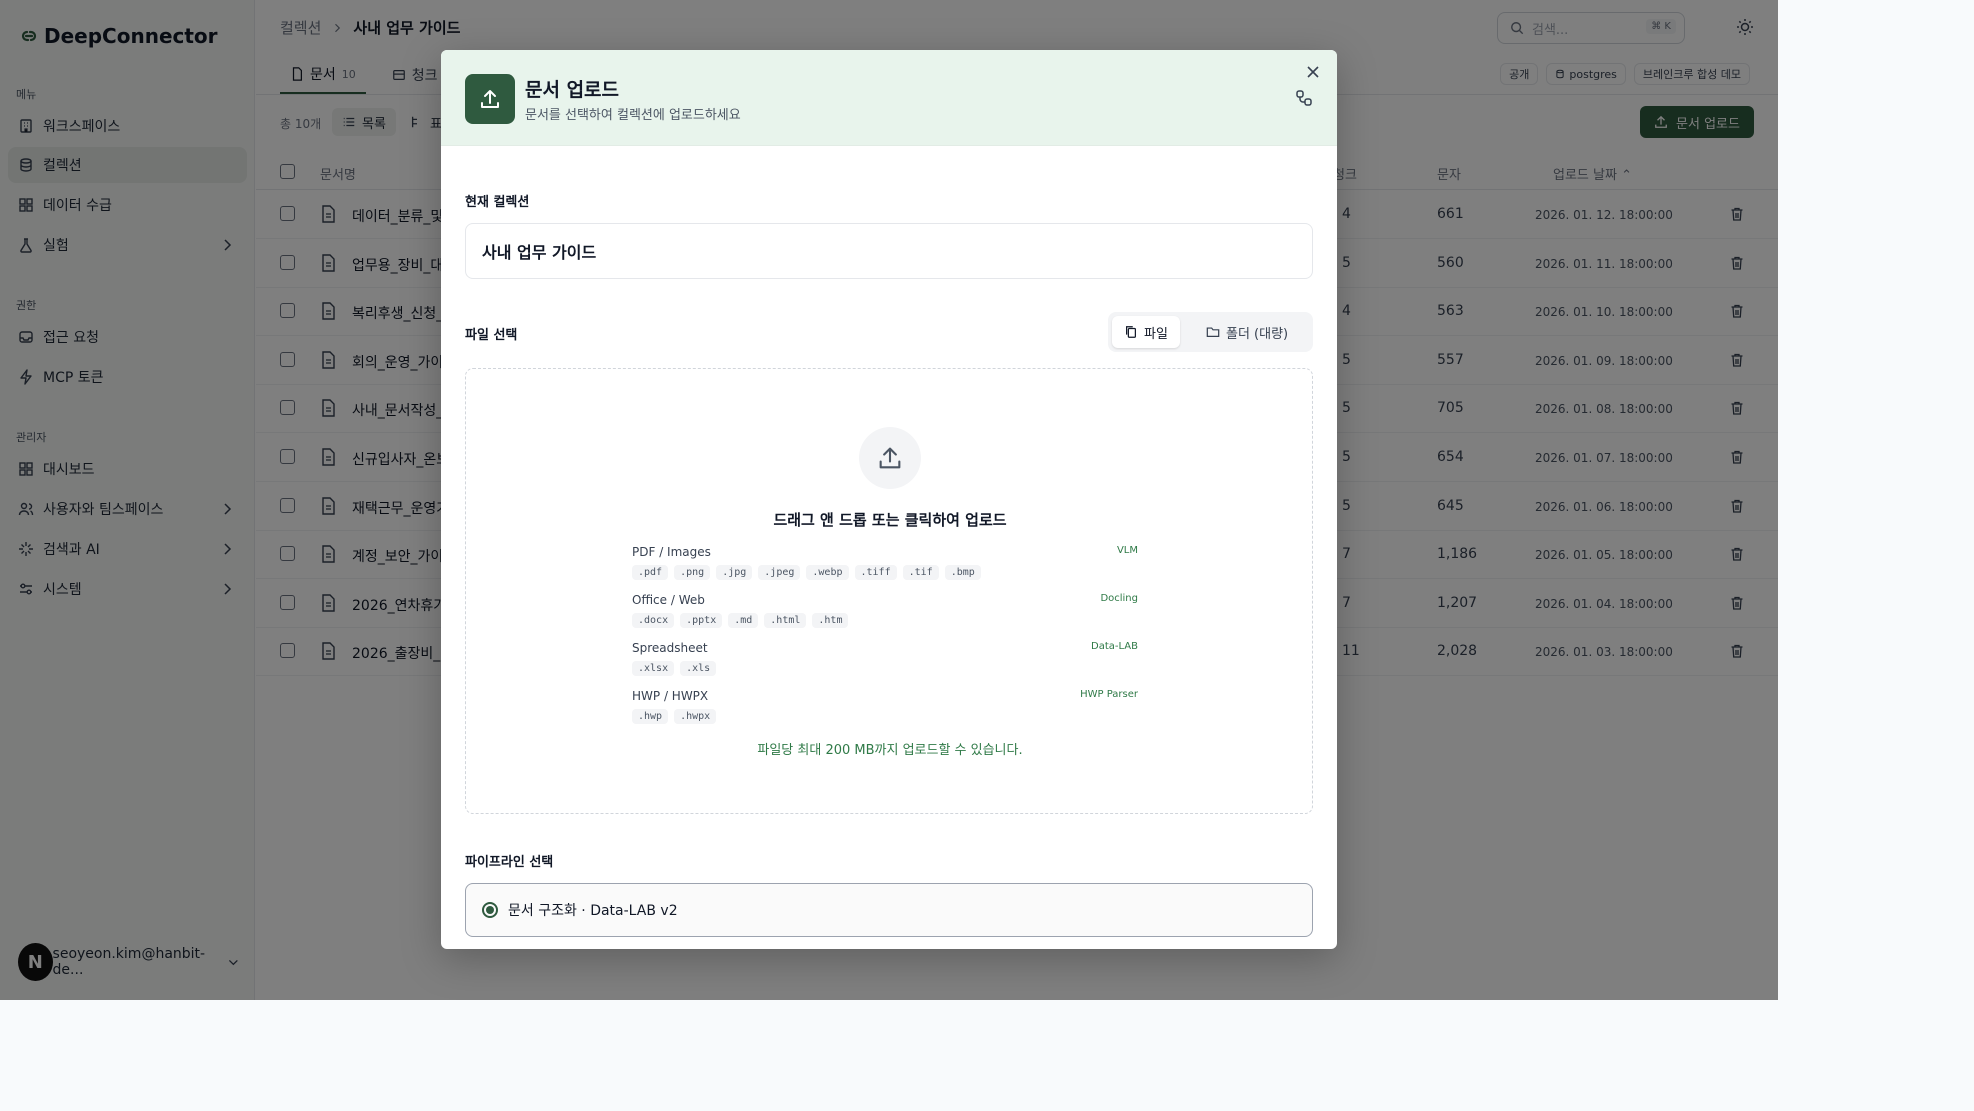  I want to click on copy-icon, so click(1131, 332).